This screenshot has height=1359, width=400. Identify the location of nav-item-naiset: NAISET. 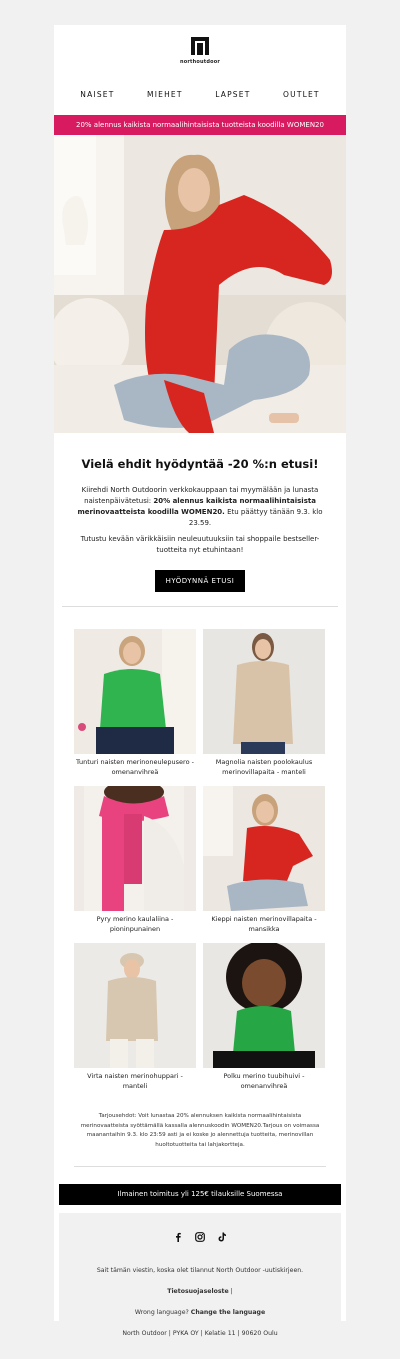
(97, 94).